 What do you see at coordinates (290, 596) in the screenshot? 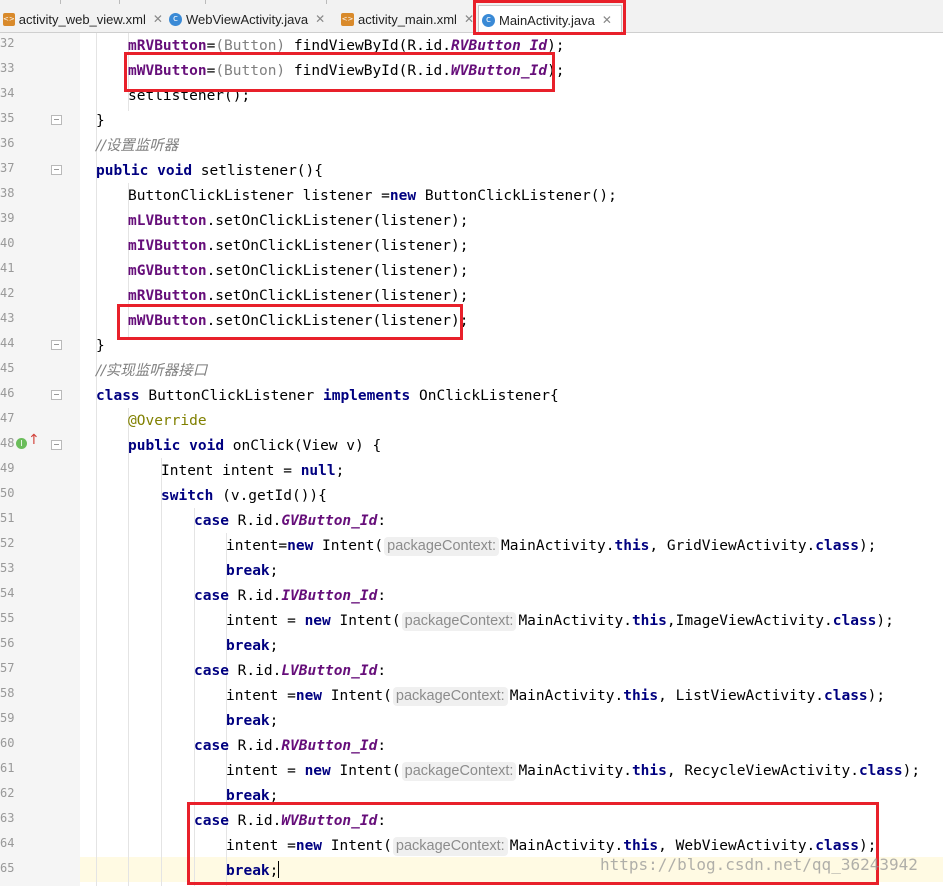
I see `code-line-54: case R.id.IVButton_Id:` at bounding box center [290, 596].